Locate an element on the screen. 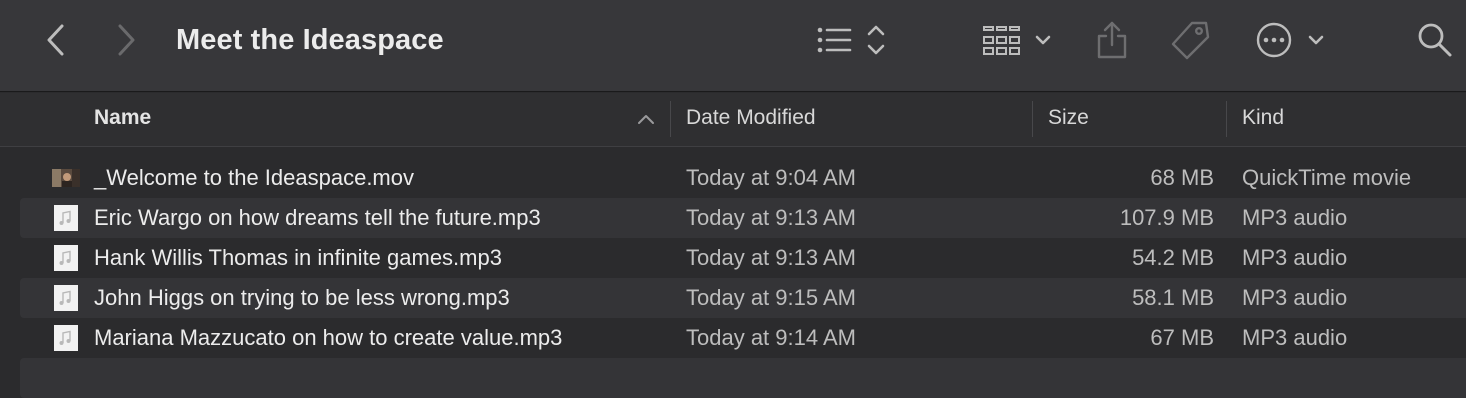 The height and width of the screenshot is (398, 1466). file-size: 107.9 MB is located at coordinates (1166, 217).